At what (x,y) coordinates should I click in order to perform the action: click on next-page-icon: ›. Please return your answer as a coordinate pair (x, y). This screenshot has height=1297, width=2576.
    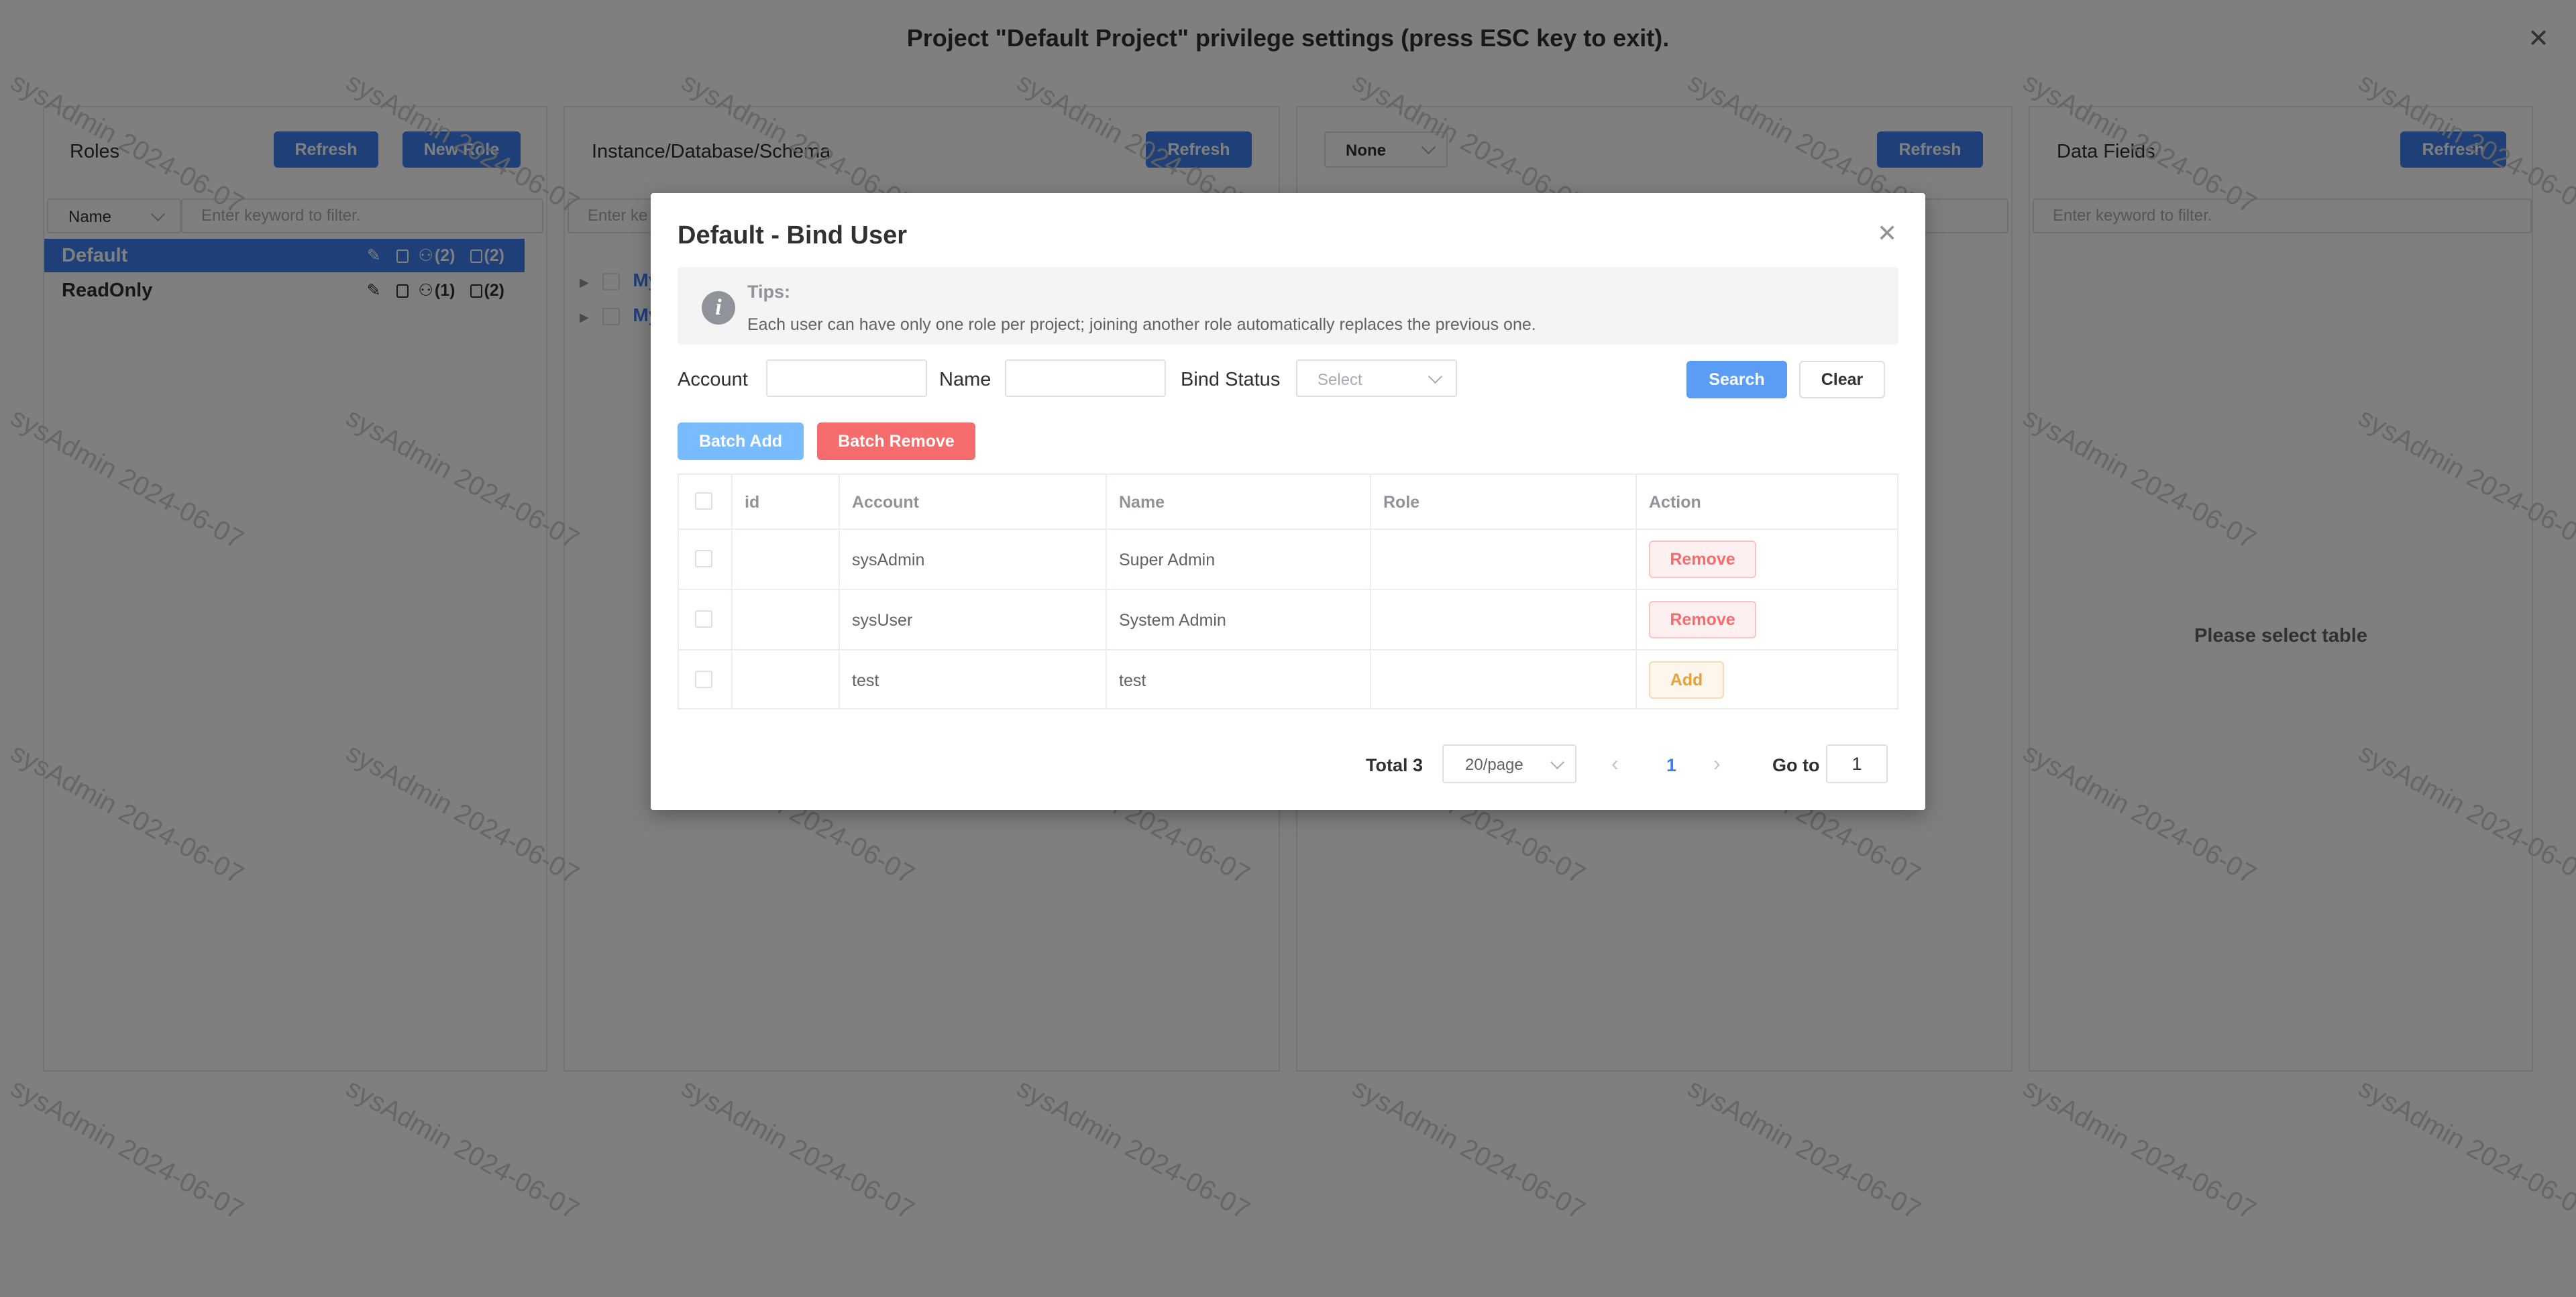
    Looking at the image, I should click on (1717, 764).